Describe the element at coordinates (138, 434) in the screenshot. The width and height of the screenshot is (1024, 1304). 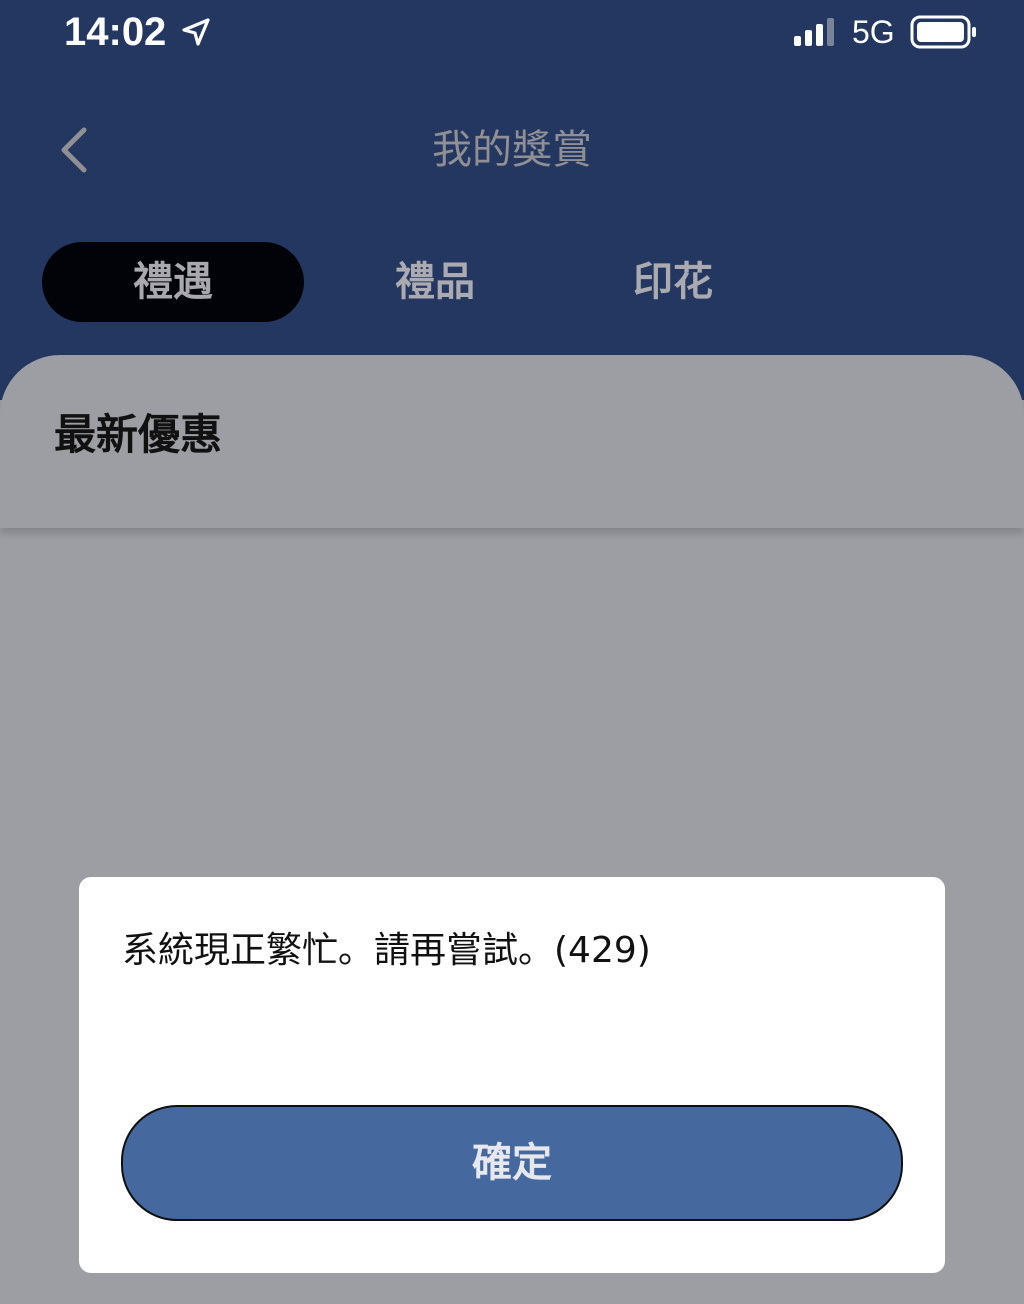
I see `section-title: 最新優惠` at that location.